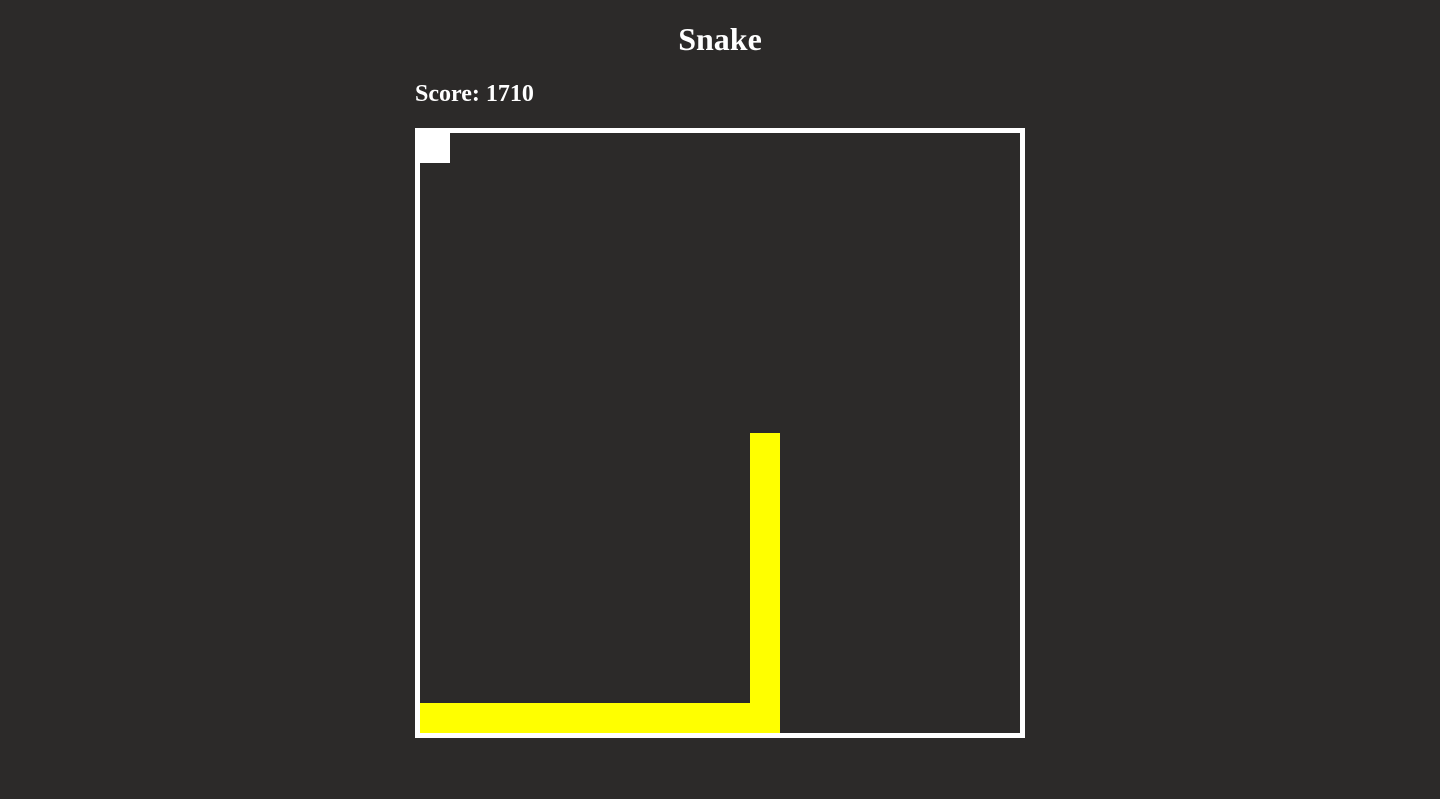 The width and height of the screenshot is (1440, 799). I want to click on score-display: Score: 1710, so click(474, 94).